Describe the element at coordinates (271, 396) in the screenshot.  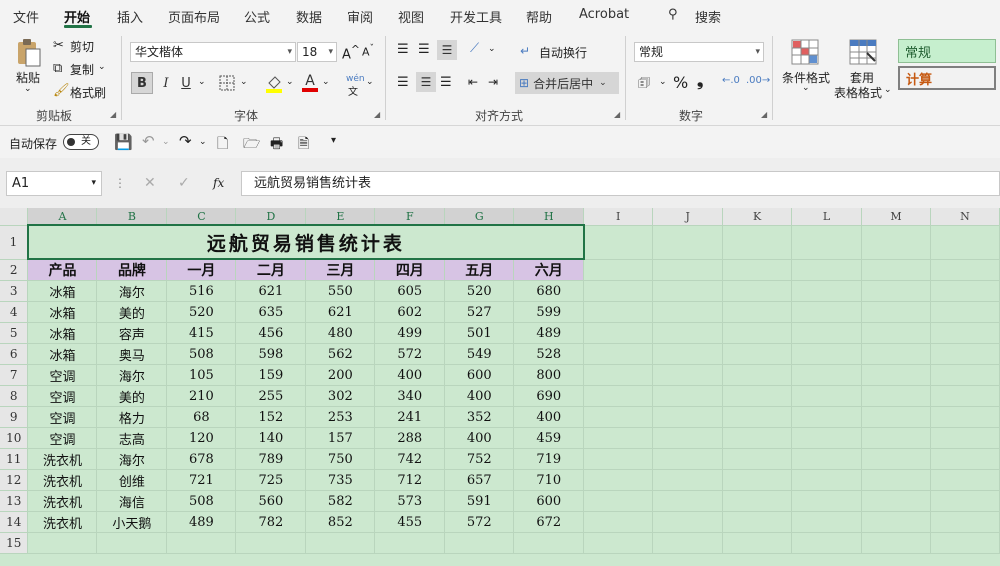
I see `cell-d8: 255` at that location.